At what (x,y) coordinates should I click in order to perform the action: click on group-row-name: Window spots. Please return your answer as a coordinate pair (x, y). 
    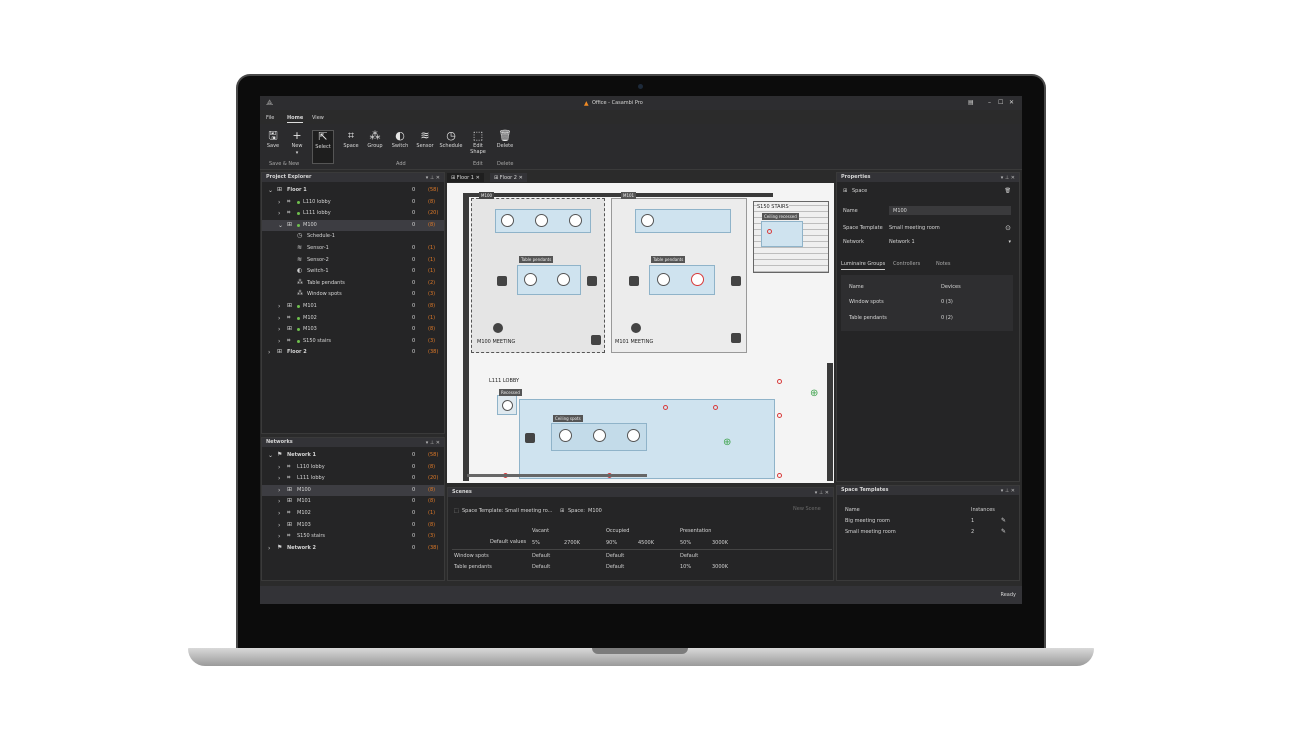
    Looking at the image, I should click on (866, 302).